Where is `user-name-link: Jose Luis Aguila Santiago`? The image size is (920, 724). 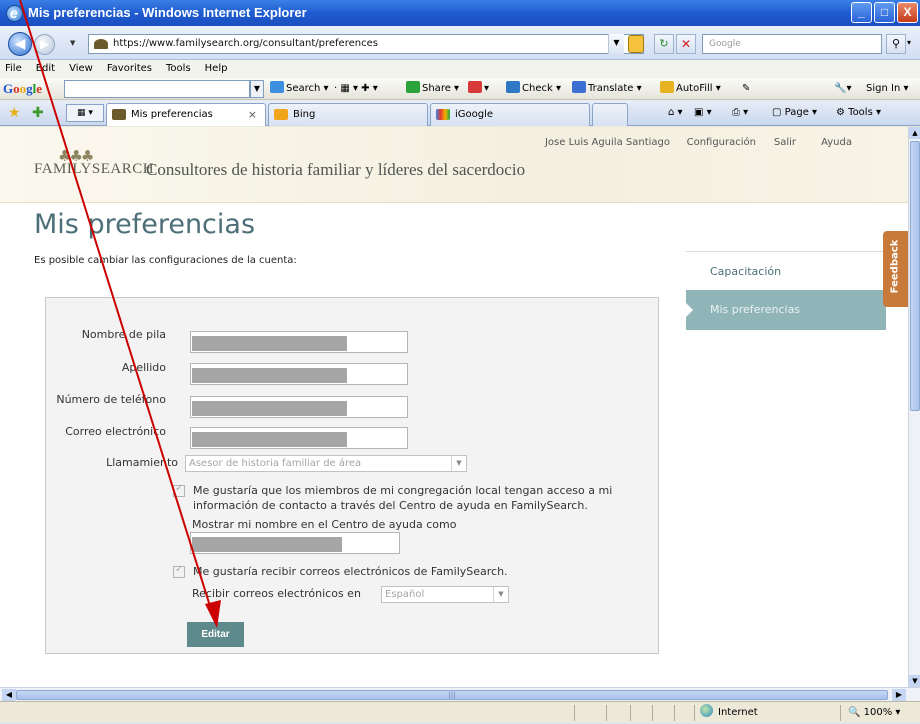 user-name-link: Jose Luis Aguila Santiago is located at coordinates (607, 142).